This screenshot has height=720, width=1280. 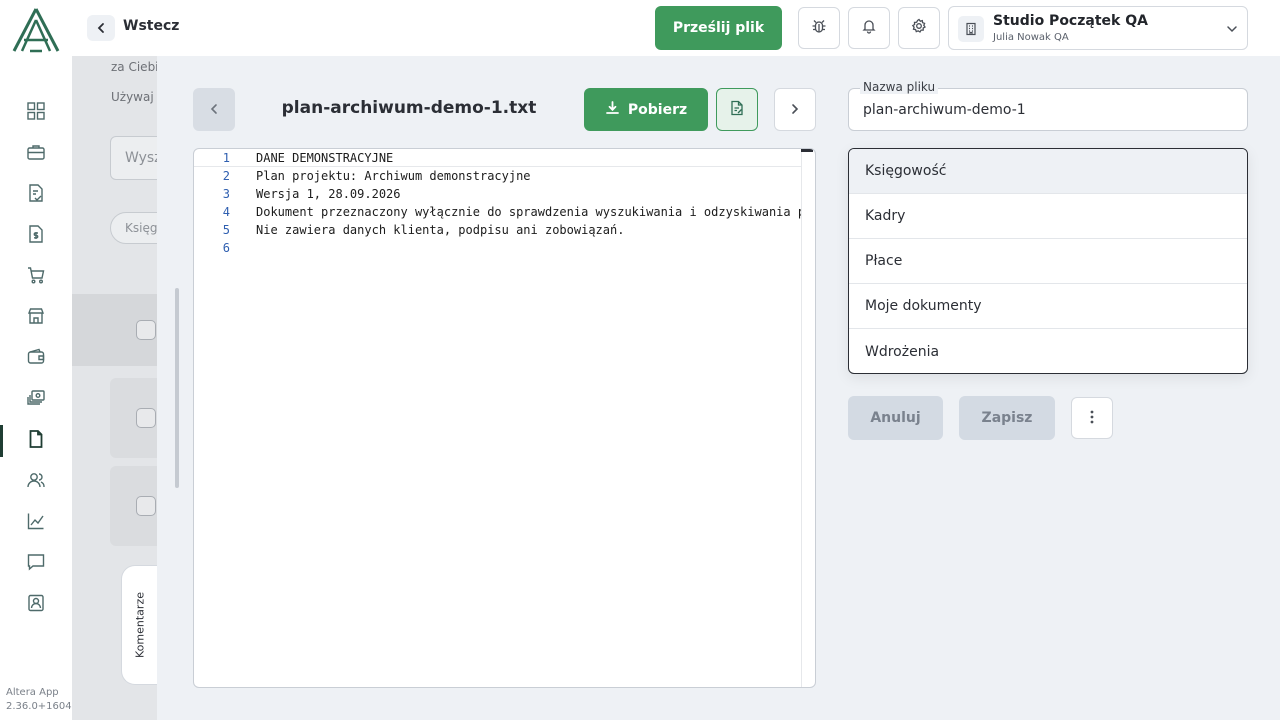 I want to click on payments-icon, so click(x=36, y=400).